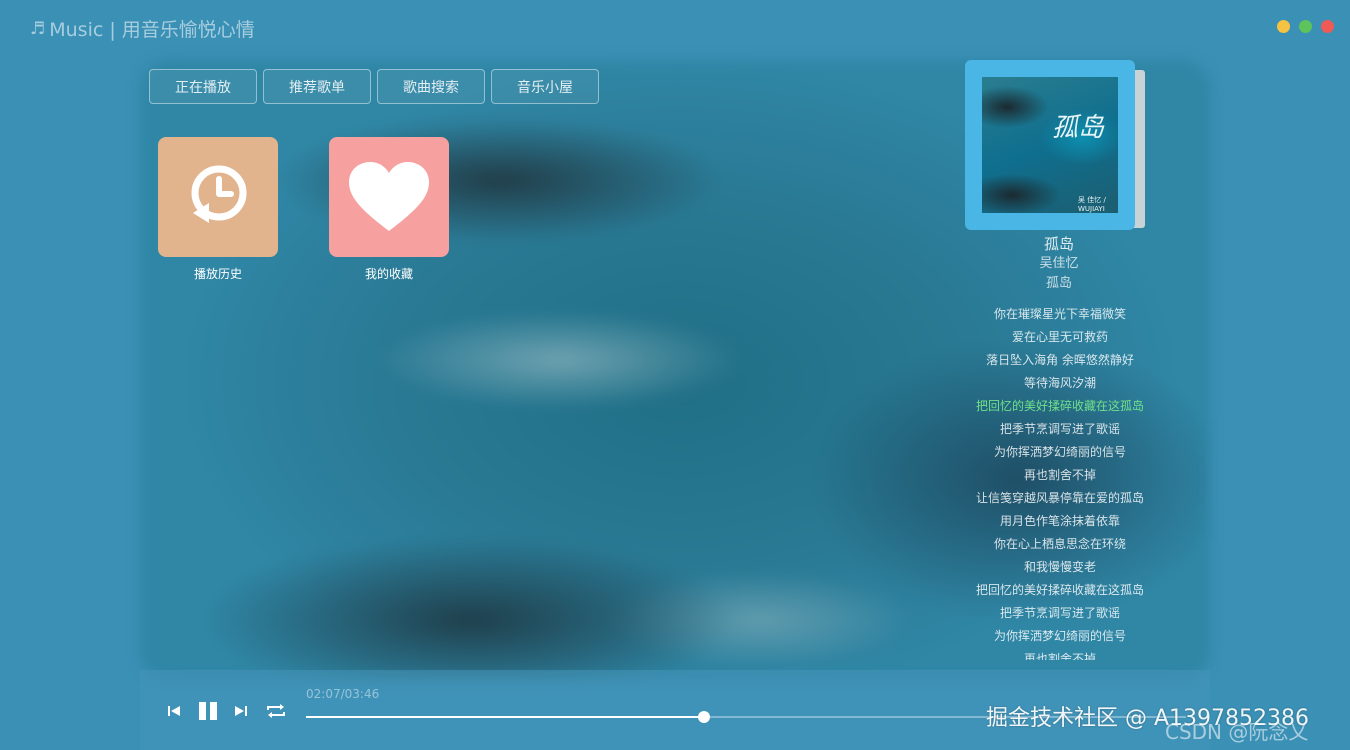 This screenshot has width=1350, height=750. I want to click on next-button, so click(241, 711).